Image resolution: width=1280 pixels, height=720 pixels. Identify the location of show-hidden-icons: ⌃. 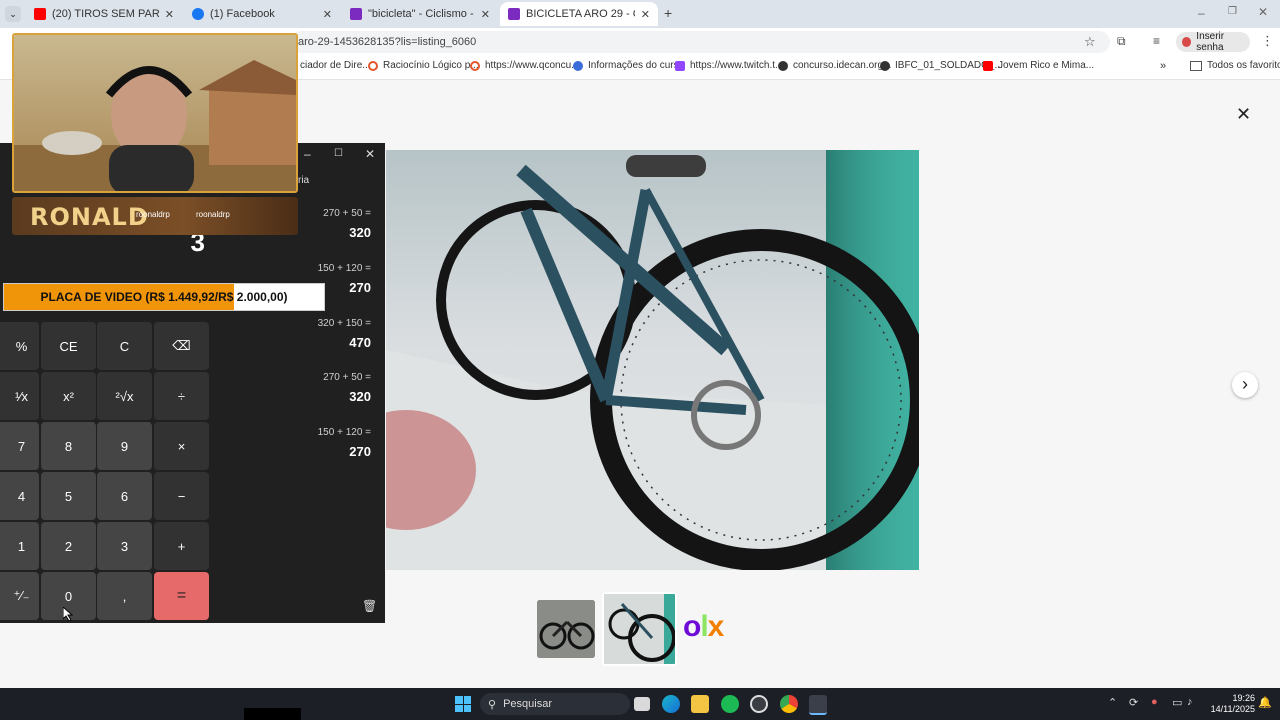
(1112, 702).